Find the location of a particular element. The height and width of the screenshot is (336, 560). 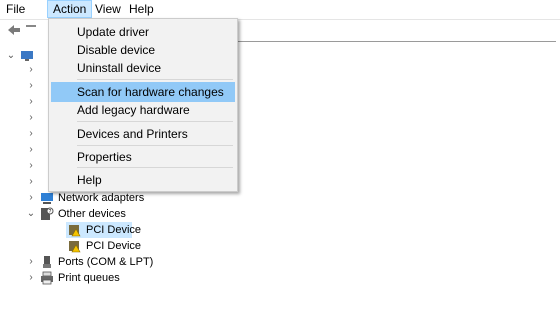

tree-item-label: Print queues is located at coordinates (89, 278).